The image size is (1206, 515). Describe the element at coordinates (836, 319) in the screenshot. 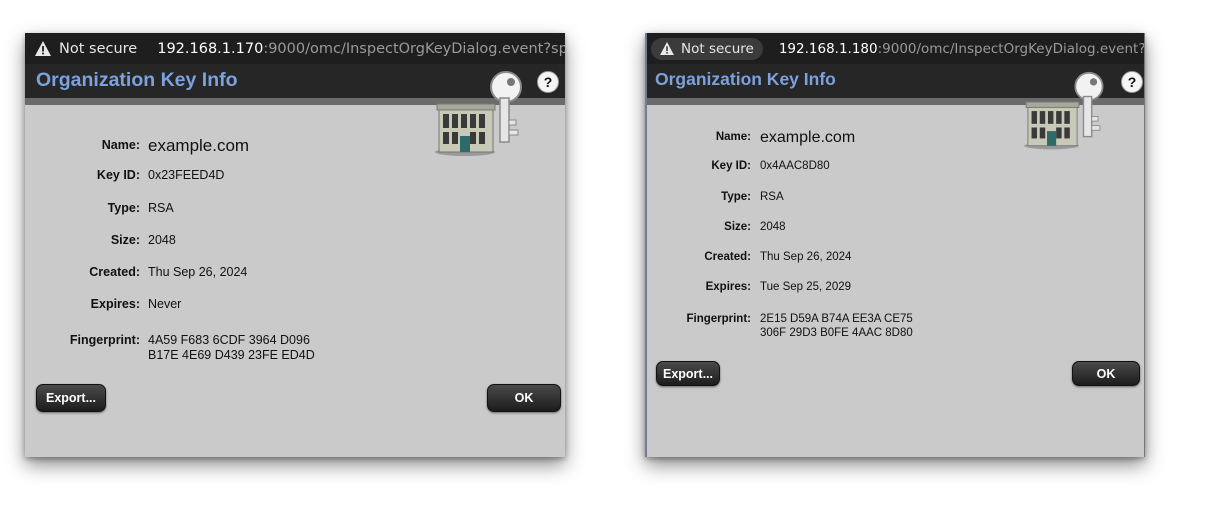

I see `fingerprint-line-1: 2E15 D59A B74A EE3A CE75` at that location.